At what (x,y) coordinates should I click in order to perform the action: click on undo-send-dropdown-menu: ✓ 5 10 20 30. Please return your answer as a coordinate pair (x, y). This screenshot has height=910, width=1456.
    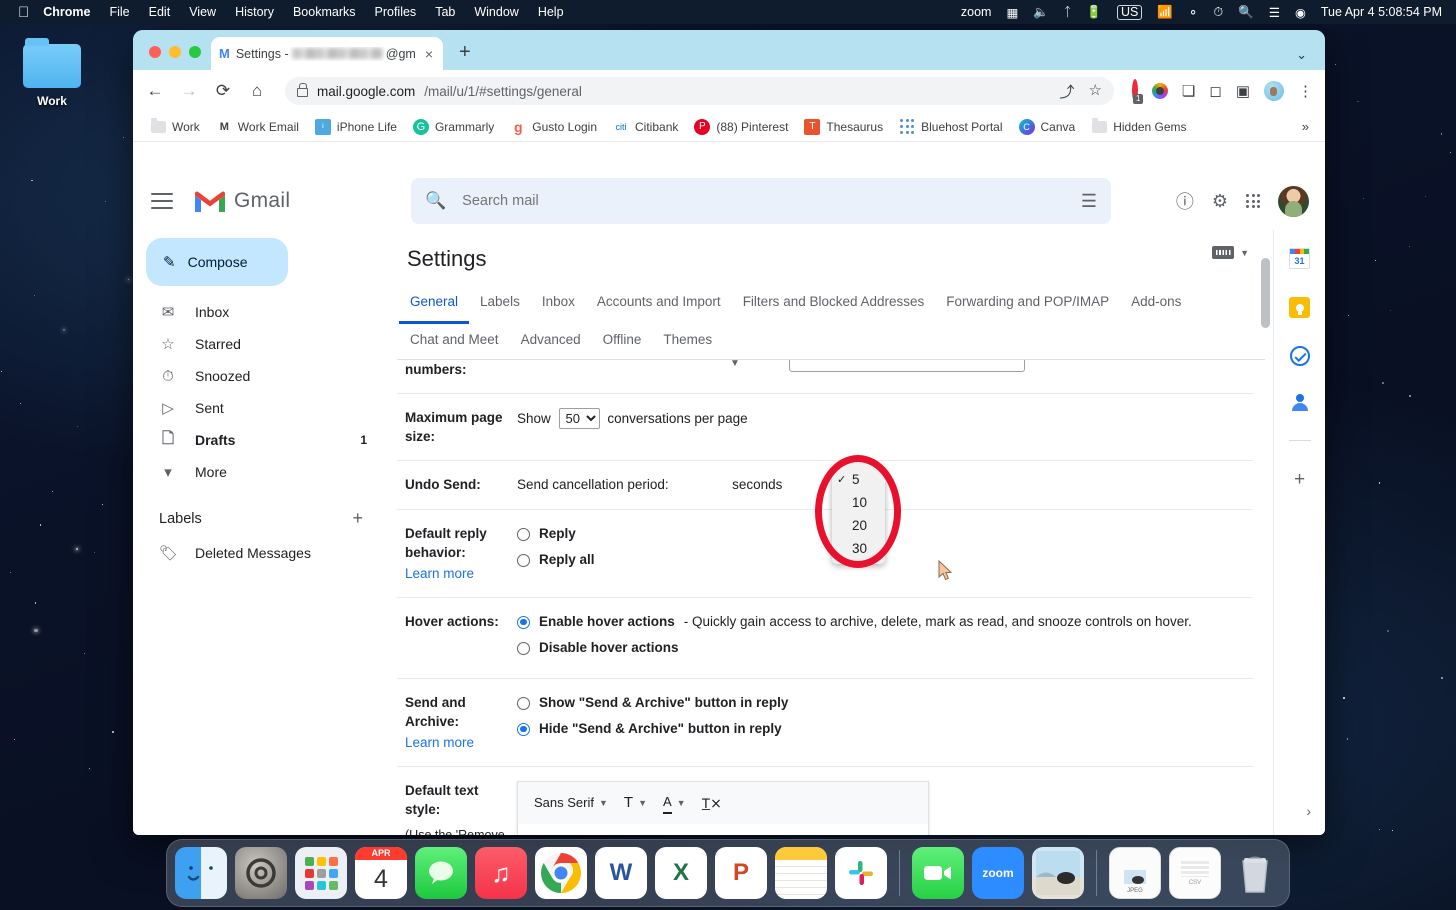
    Looking at the image, I should click on (858, 514).